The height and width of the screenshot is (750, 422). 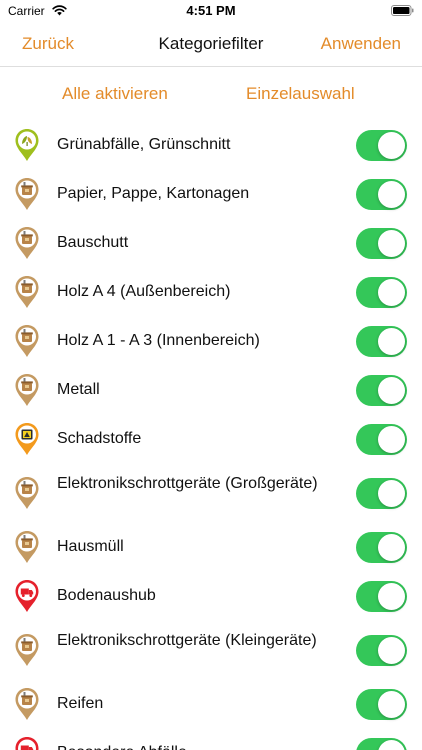 I want to click on category-row: Holz A 4 (Außenbereich), so click(x=211, y=292).